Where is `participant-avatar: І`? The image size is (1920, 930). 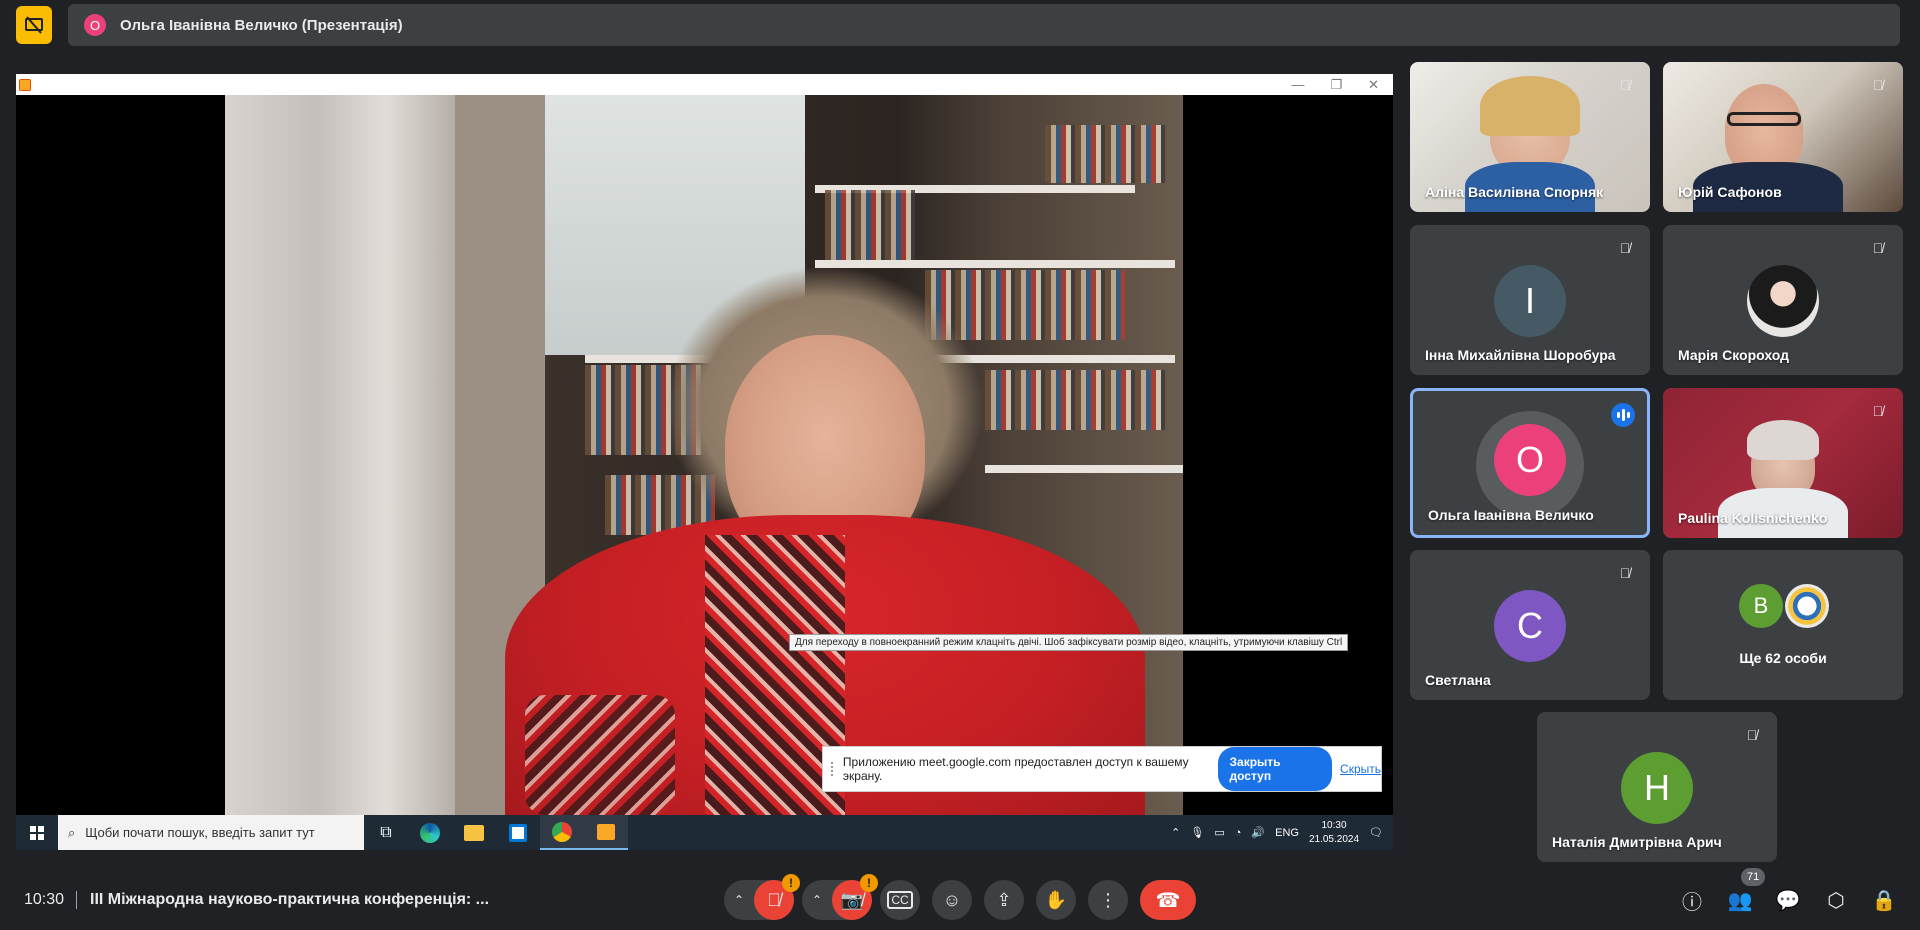
participant-avatar: І is located at coordinates (1530, 301).